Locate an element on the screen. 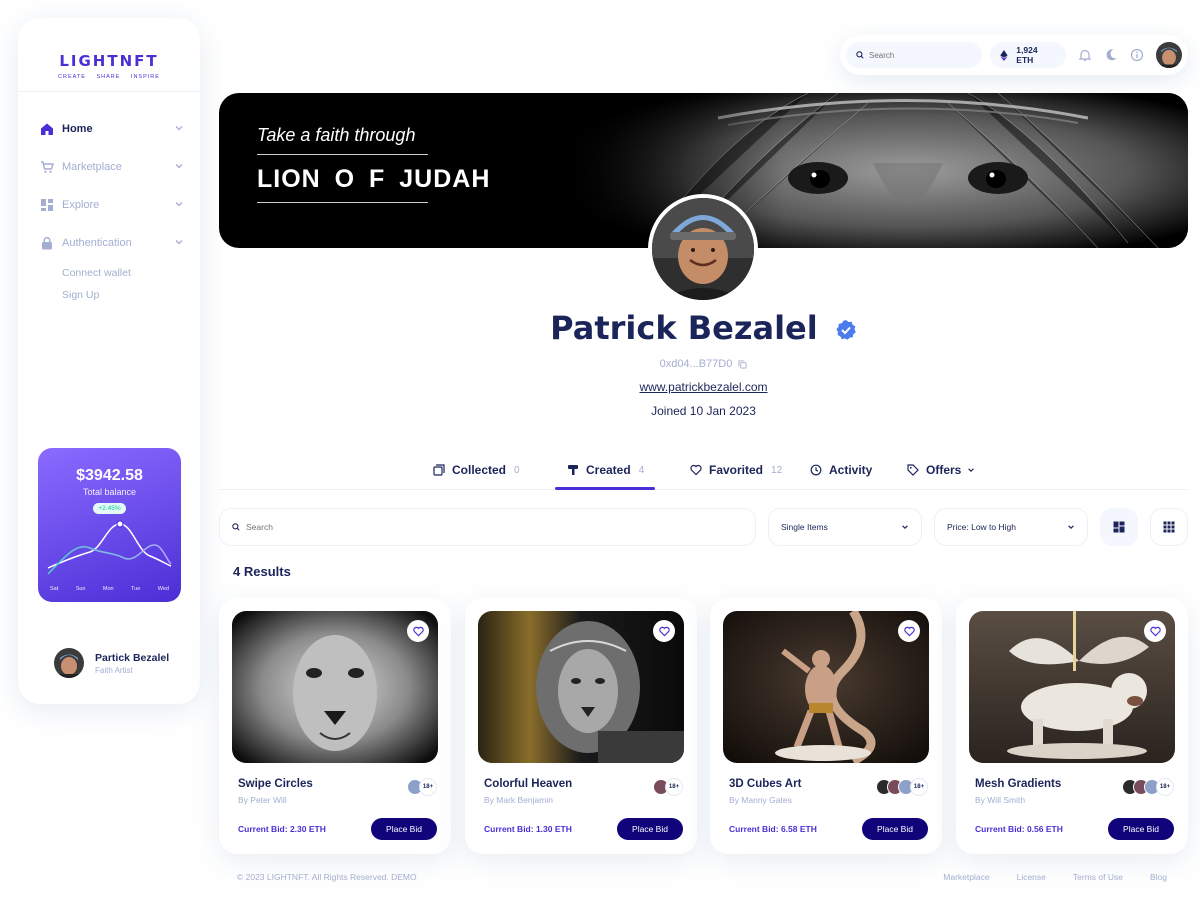 The height and width of the screenshot is (900, 1200). bell-icon is located at coordinates (1085, 55).